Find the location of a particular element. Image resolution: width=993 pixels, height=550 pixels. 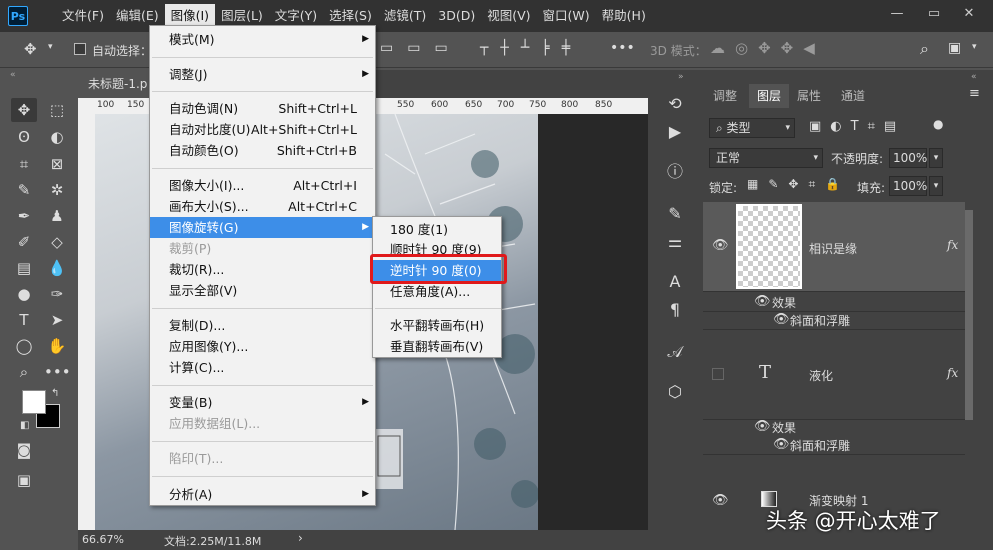

menu-item-image-rotation: 图像旋转(G) ▶ is located at coordinates (262, 227).